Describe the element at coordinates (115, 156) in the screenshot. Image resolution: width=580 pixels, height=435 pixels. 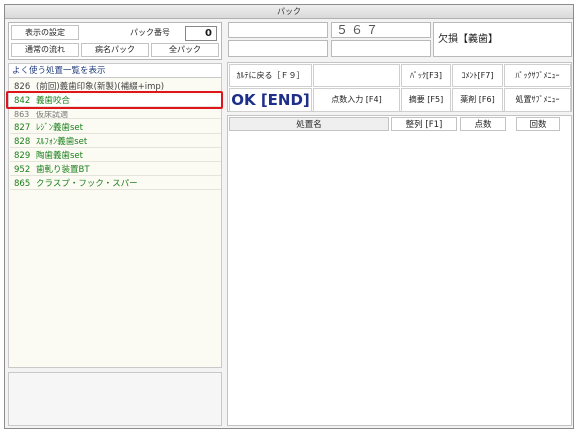
I see `list-item: 829 陶歯義歯set` at that location.